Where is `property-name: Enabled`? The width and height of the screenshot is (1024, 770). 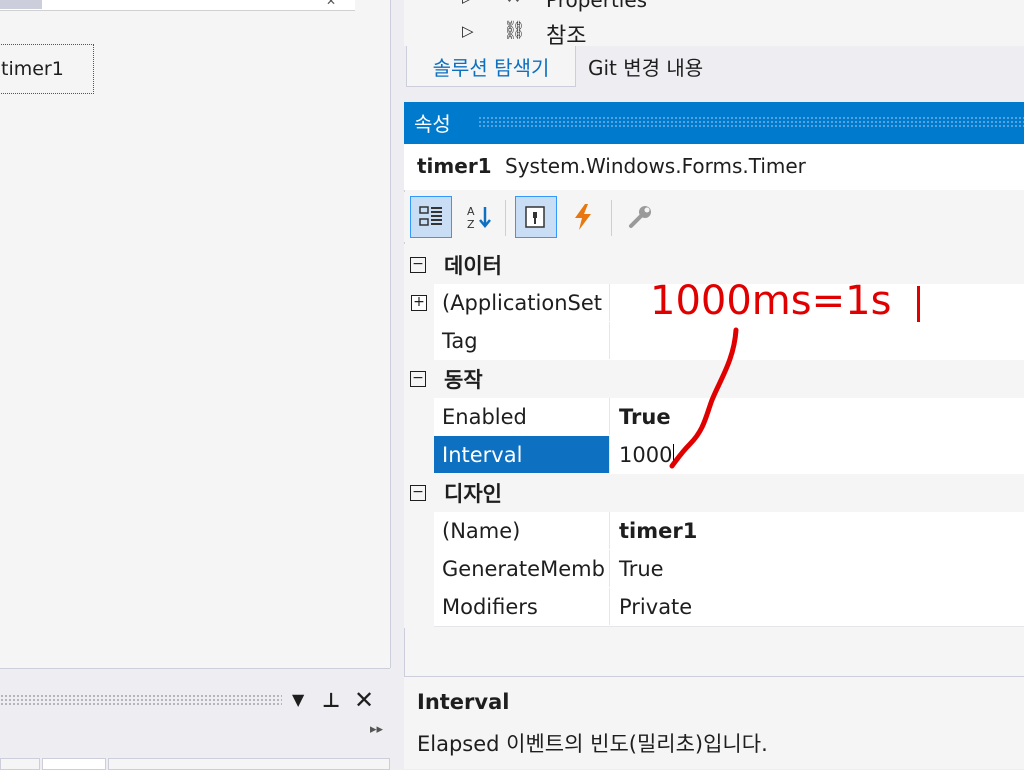
property-name: Enabled is located at coordinates (522, 416).